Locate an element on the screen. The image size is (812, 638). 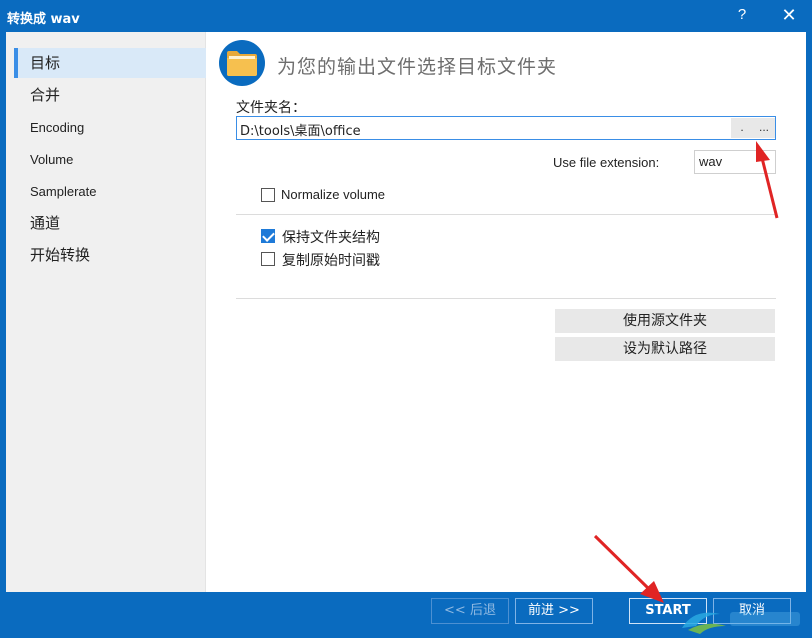
normalize-volume-checkbox is located at coordinates (268, 195).